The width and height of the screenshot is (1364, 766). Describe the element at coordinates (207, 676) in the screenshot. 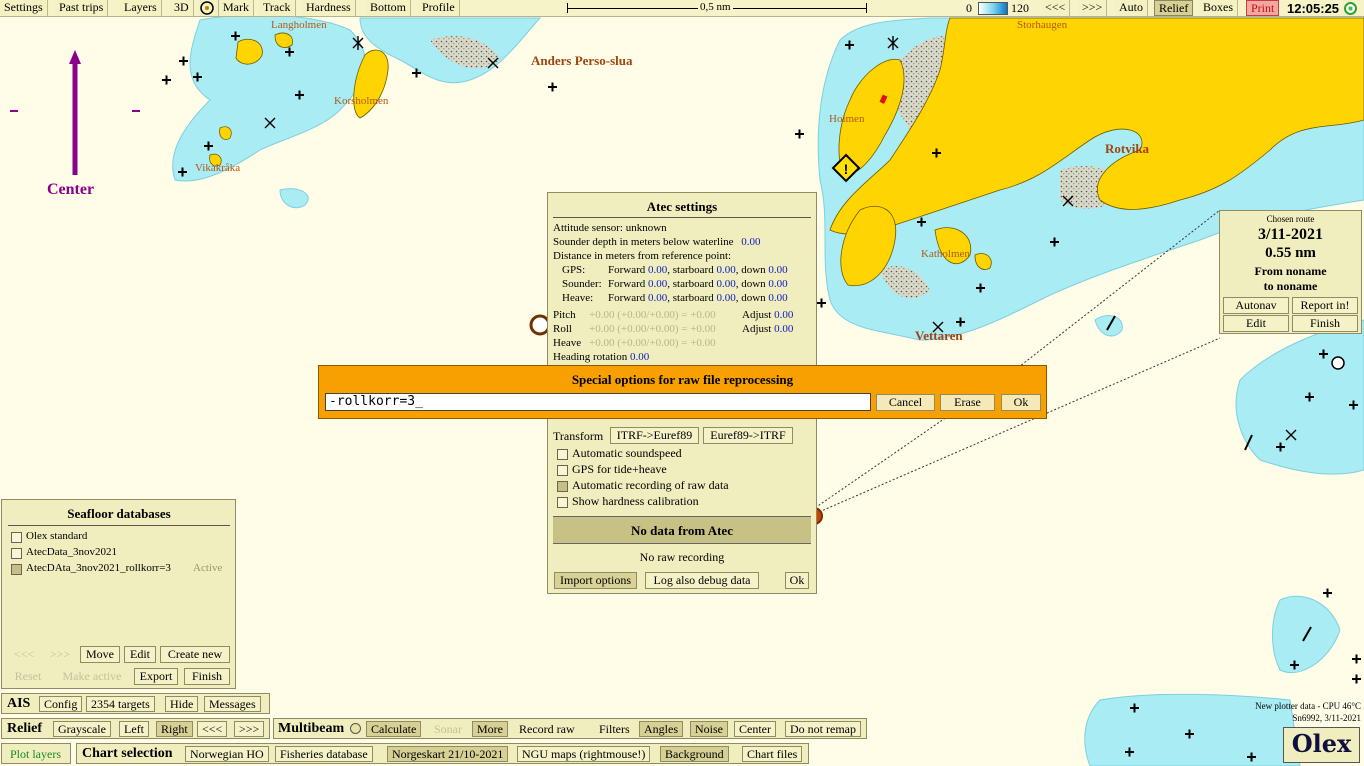

I see `db-finish-button: Finish` at that location.